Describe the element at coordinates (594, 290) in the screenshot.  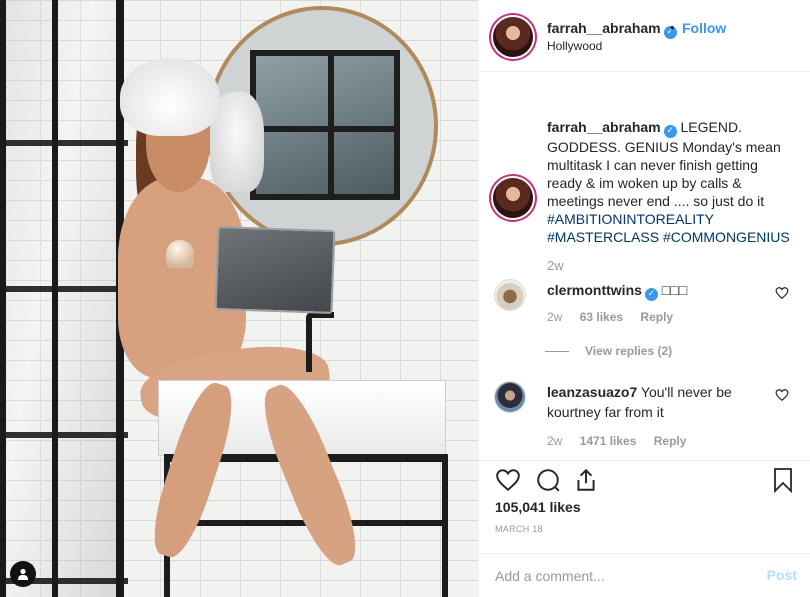
I see `commenter-username: clermonttwins` at that location.